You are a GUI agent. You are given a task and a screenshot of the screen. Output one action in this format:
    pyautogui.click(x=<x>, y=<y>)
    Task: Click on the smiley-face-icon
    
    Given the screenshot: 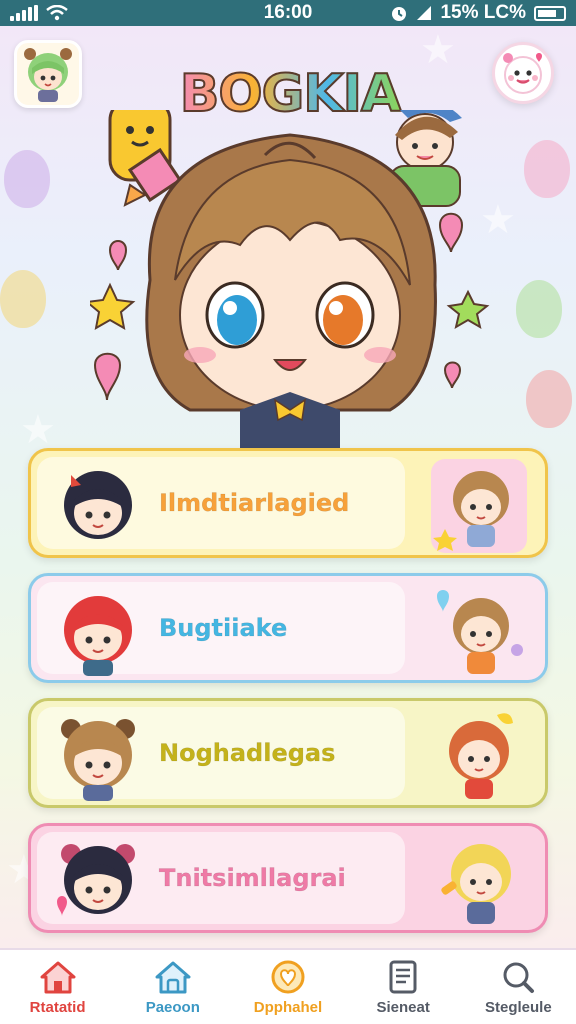 What is the action you would take?
    pyautogui.click(x=522, y=73)
    